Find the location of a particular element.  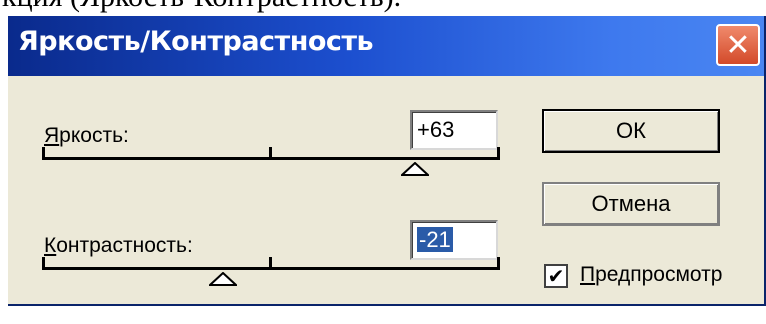

close-icon: ✕ is located at coordinates (738, 45).